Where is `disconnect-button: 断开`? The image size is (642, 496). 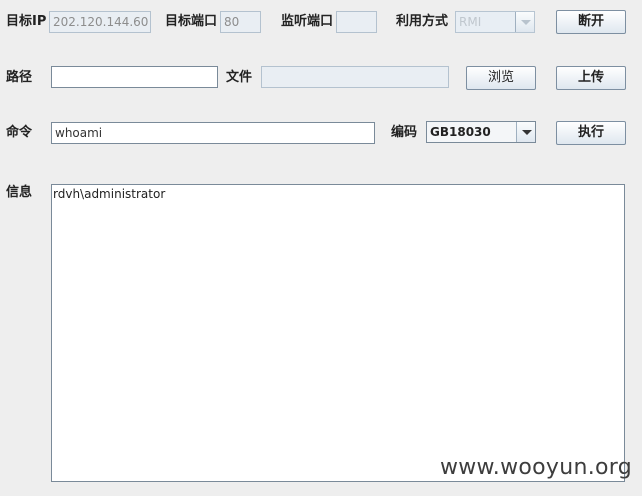
disconnect-button: 断开 is located at coordinates (591, 22).